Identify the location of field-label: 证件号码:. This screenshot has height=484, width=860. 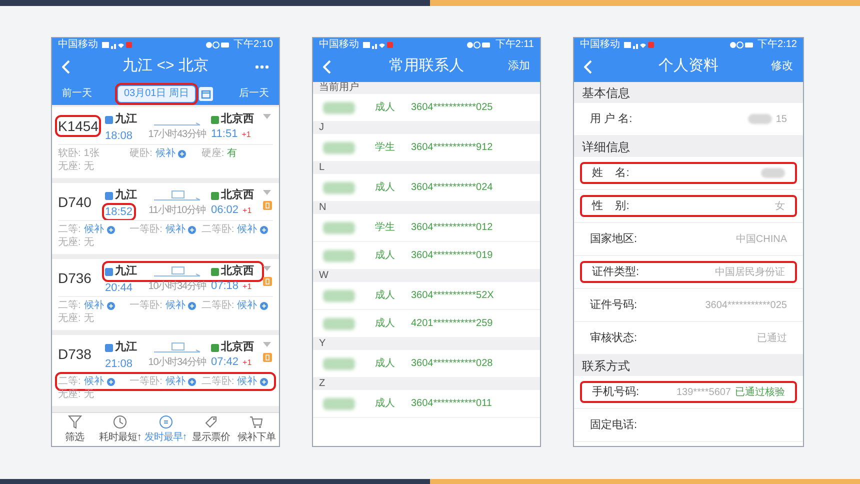
(614, 305).